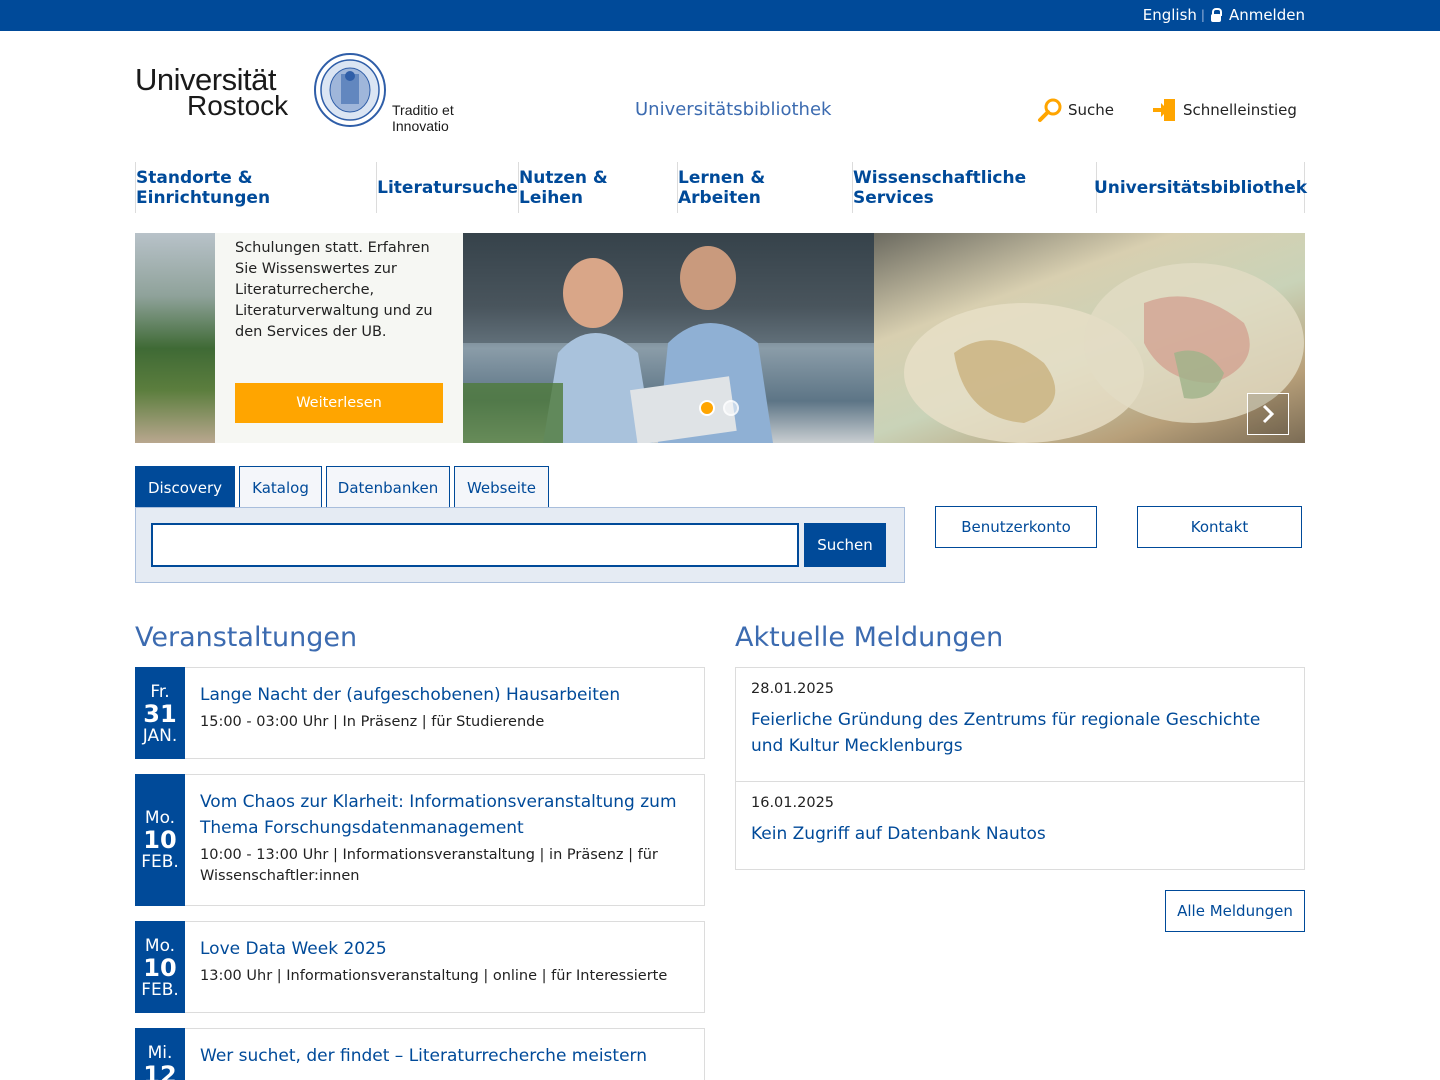 The image size is (1440, 1080). I want to click on news-date: 28.01.2025, so click(793, 689).